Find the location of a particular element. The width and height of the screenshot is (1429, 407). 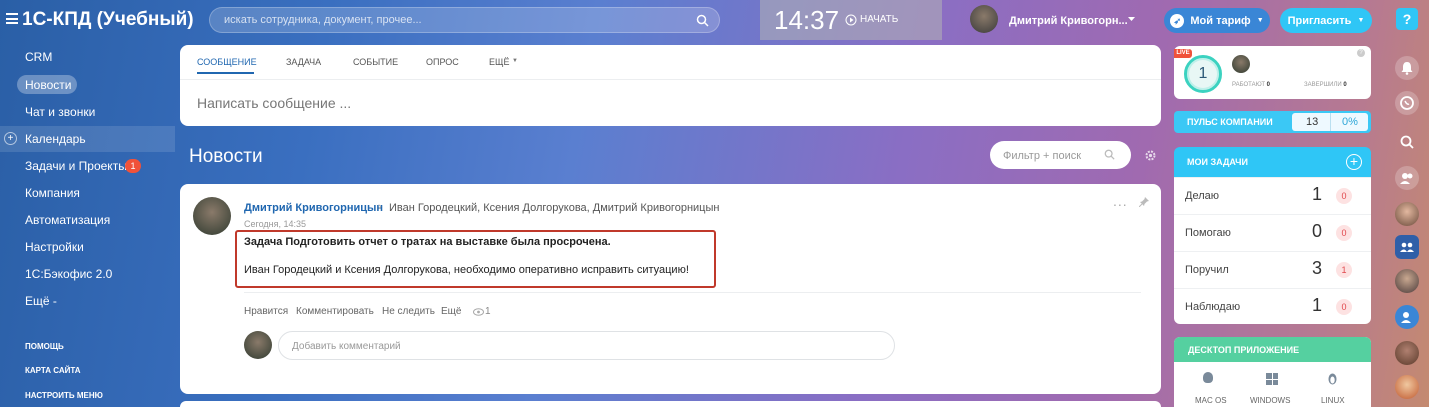

commenter-avatar is located at coordinates (258, 345).